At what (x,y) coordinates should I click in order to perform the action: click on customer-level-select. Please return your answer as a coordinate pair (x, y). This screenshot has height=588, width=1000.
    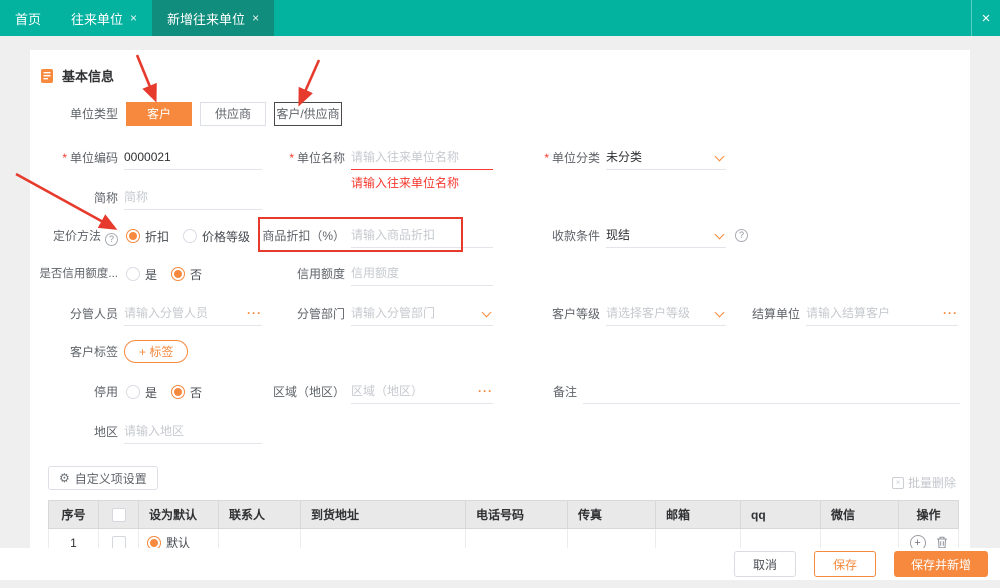
    Looking at the image, I should click on (666, 314).